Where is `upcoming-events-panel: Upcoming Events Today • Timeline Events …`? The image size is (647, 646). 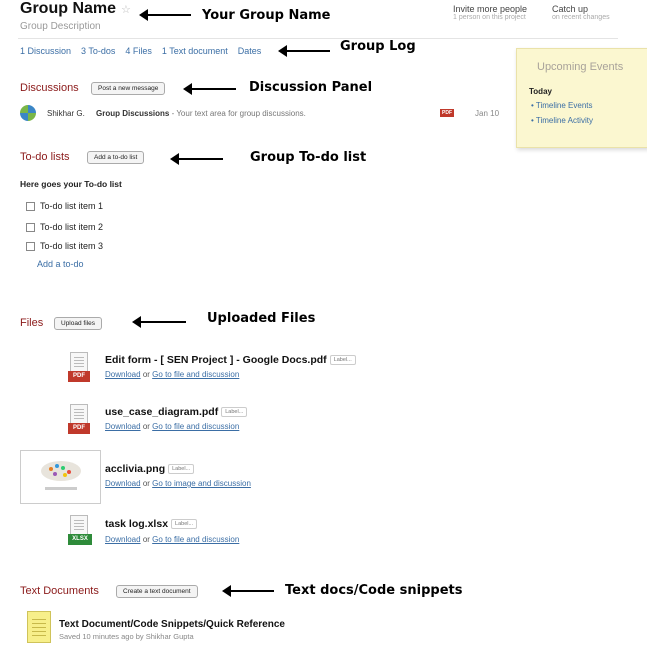 upcoming-events-panel: Upcoming Events Today • Timeline Events … is located at coordinates (581, 98).